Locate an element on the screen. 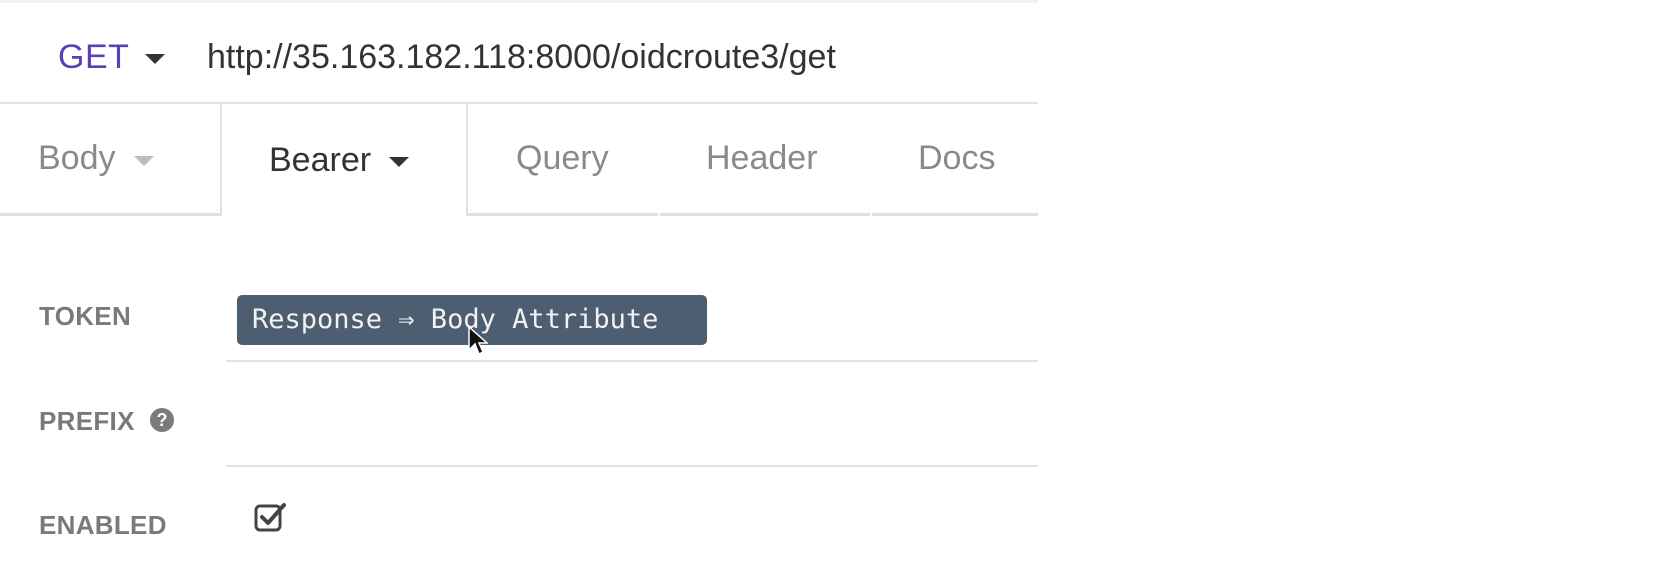 This screenshot has height=583, width=1668. mouse-pointer-icon is located at coordinates (478, 341).